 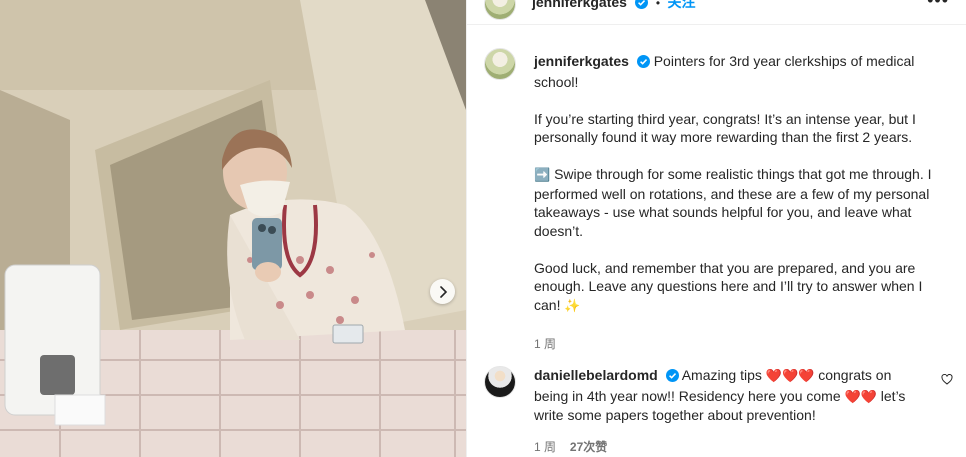 What do you see at coordinates (581, 61) in the screenshot?
I see `caption-username: jenniferkgates` at bounding box center [581, 61].